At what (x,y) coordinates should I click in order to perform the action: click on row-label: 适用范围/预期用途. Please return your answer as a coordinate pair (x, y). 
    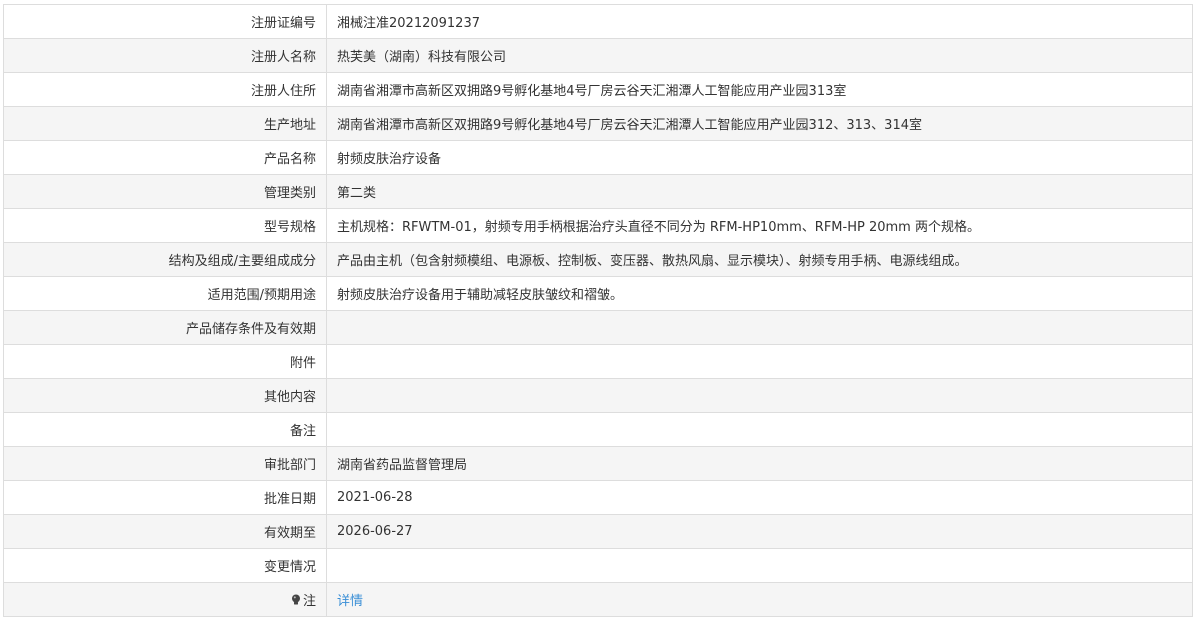
    Looking at the image, I should click on (165, 293).